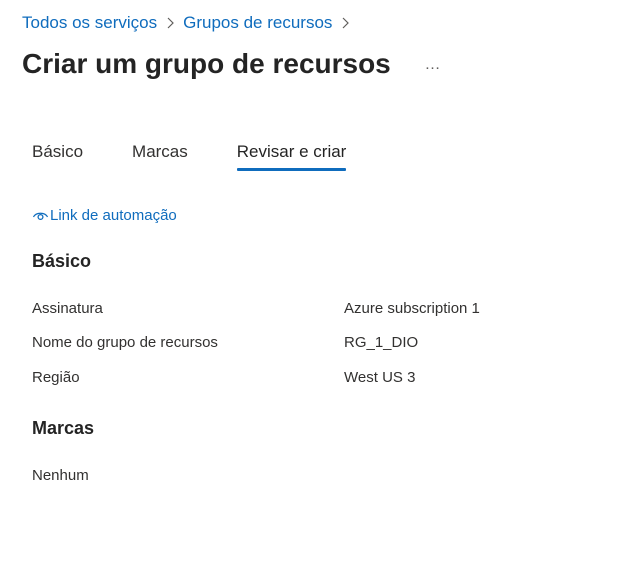 The width and height of the screenshot is (639, 578). I want to click on tab-review-create: Revisar e criar, so click(291, 155).